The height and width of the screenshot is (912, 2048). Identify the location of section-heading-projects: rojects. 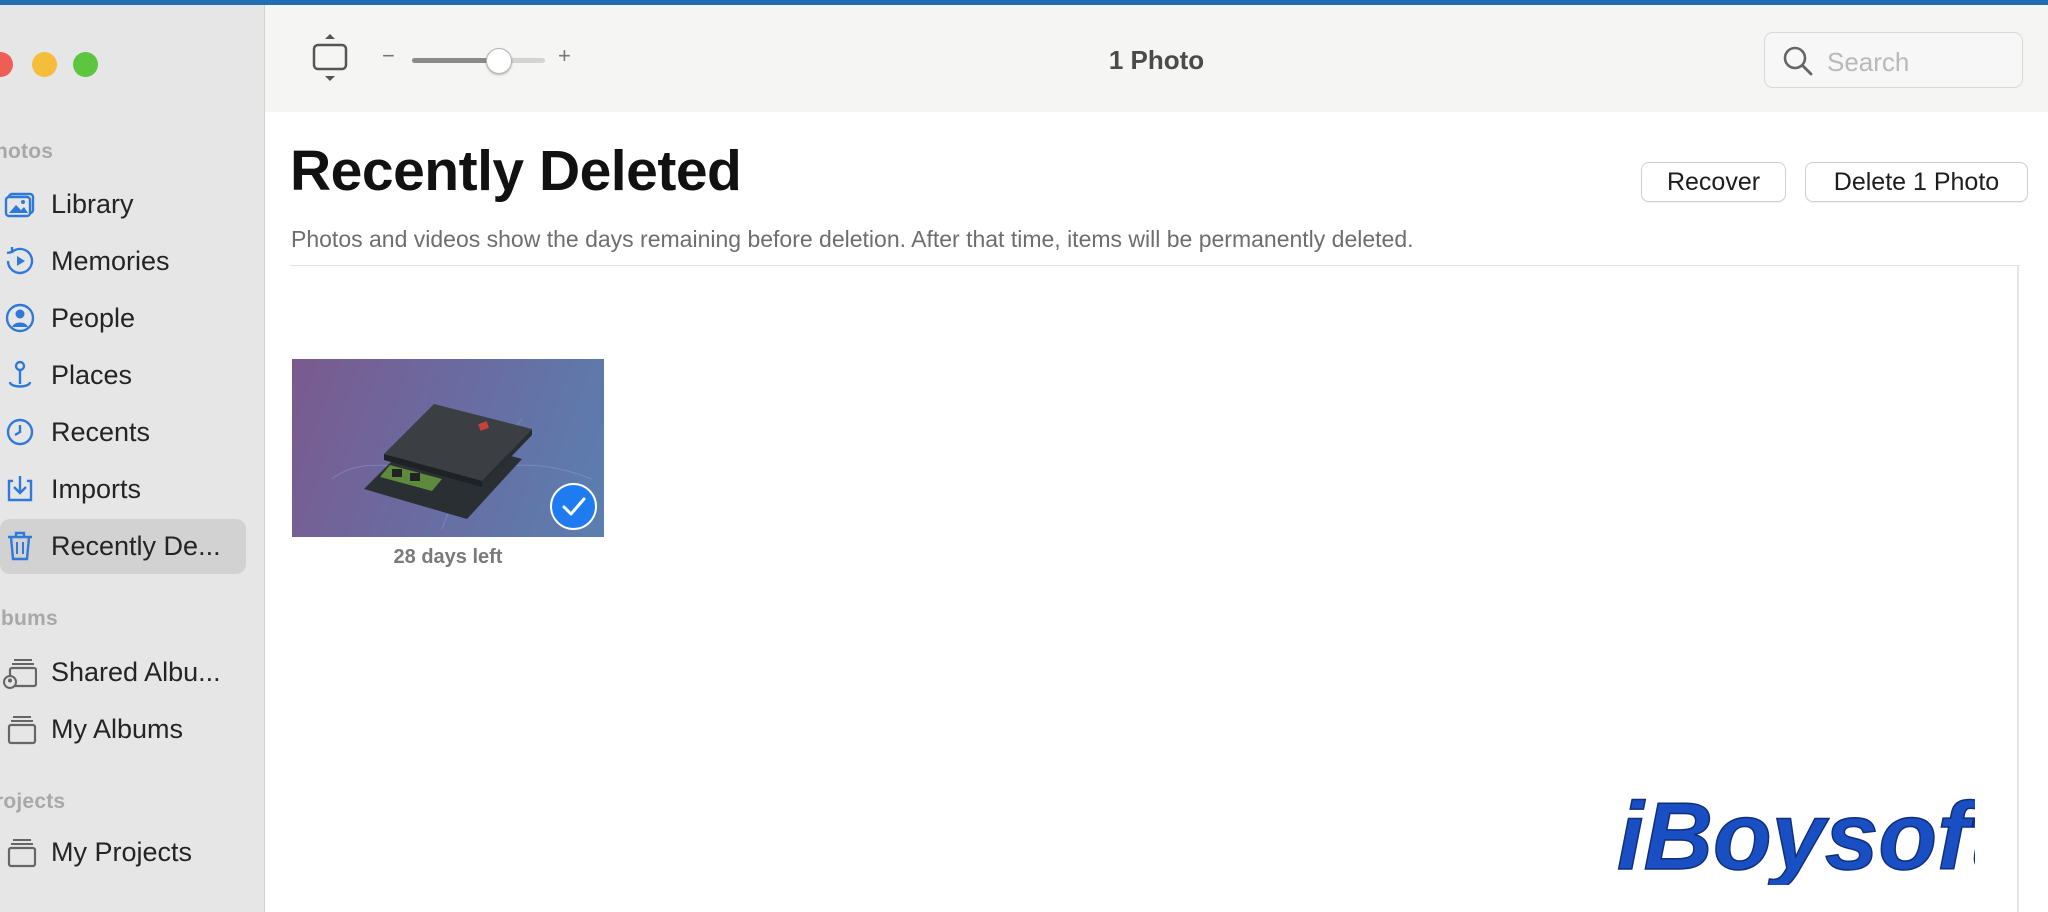
(32, 802).